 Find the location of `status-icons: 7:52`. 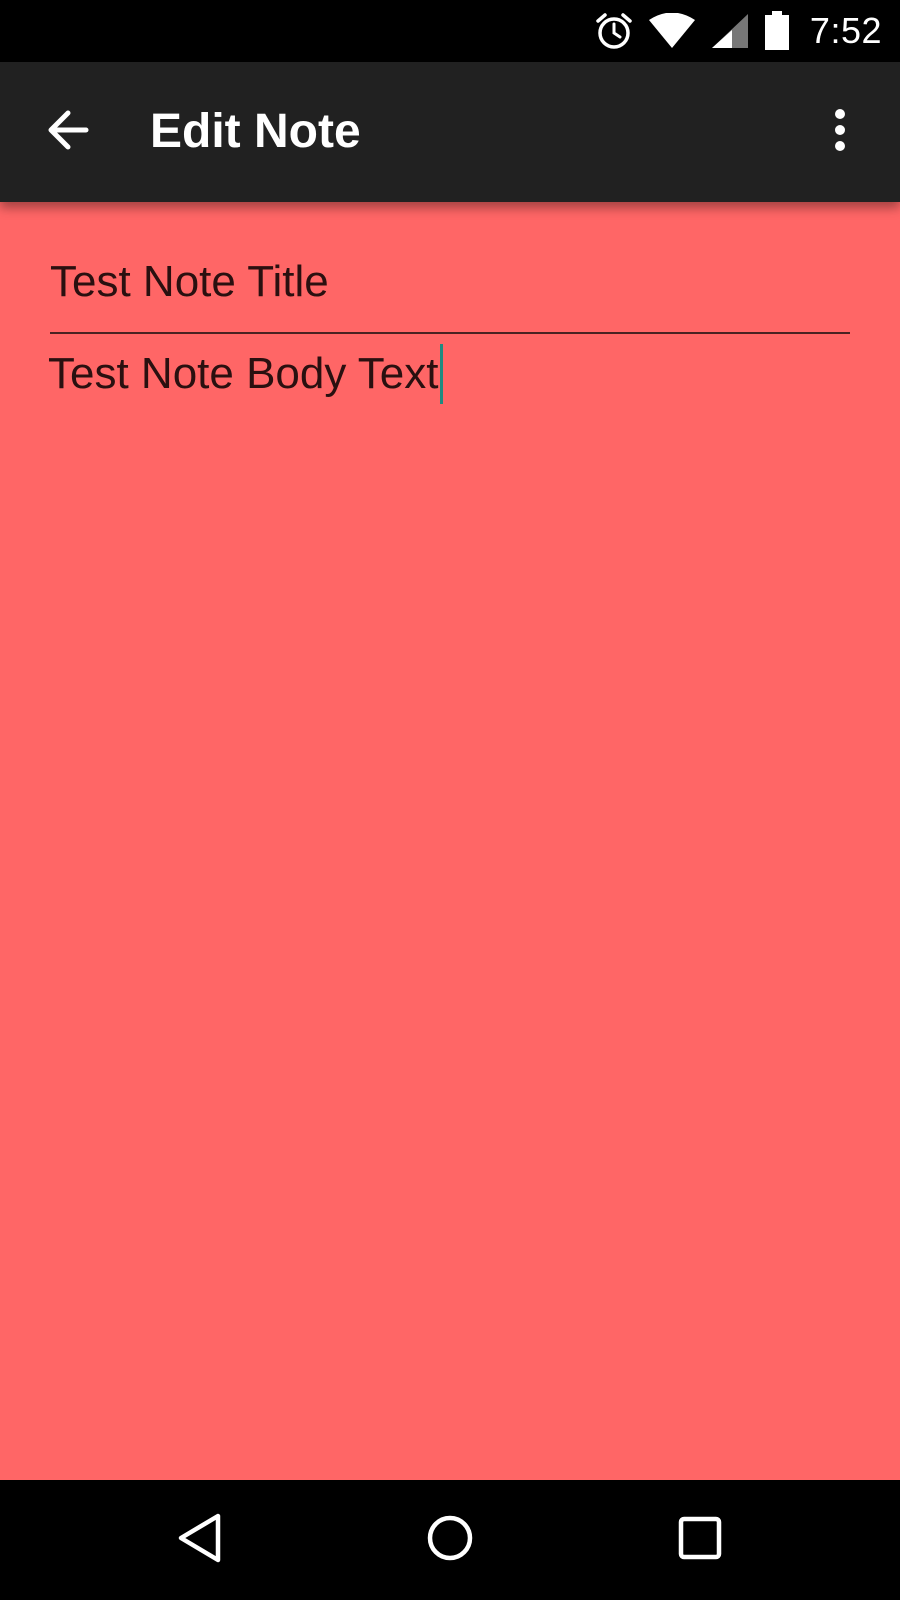

status-icons: 7:52 is located at coordinates (738, 31).